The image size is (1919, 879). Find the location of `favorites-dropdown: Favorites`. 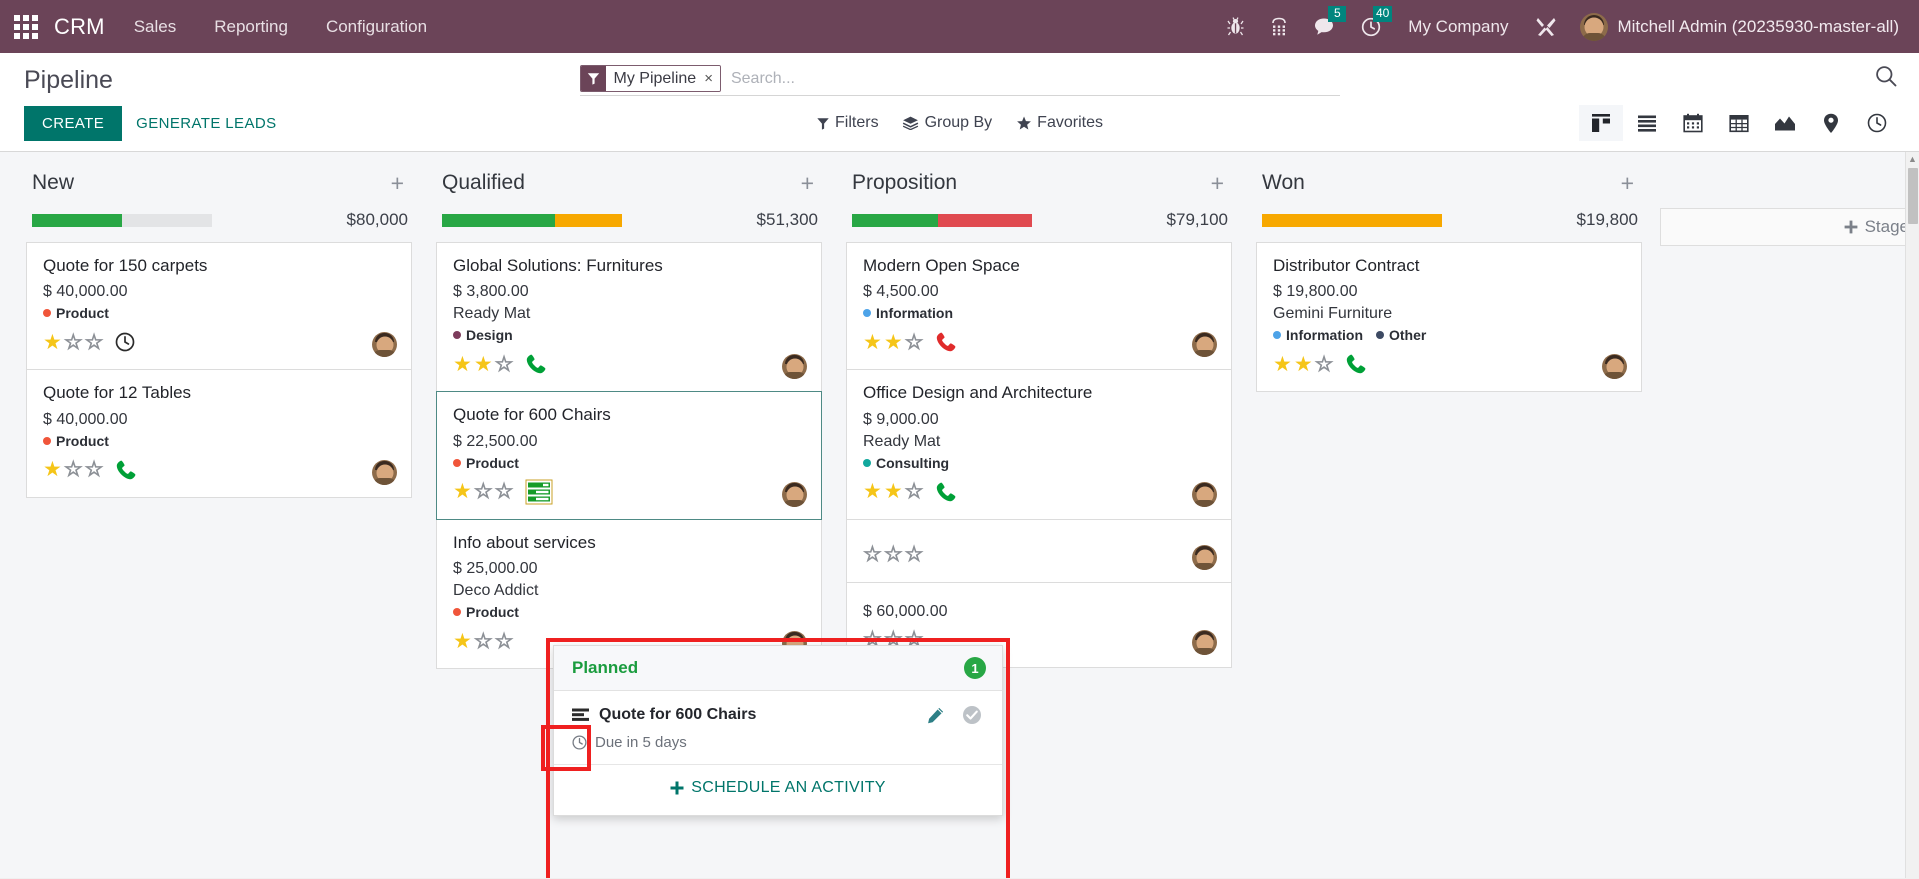

favorites-dropdown: Favorites is located at coordinates (1059, 123).